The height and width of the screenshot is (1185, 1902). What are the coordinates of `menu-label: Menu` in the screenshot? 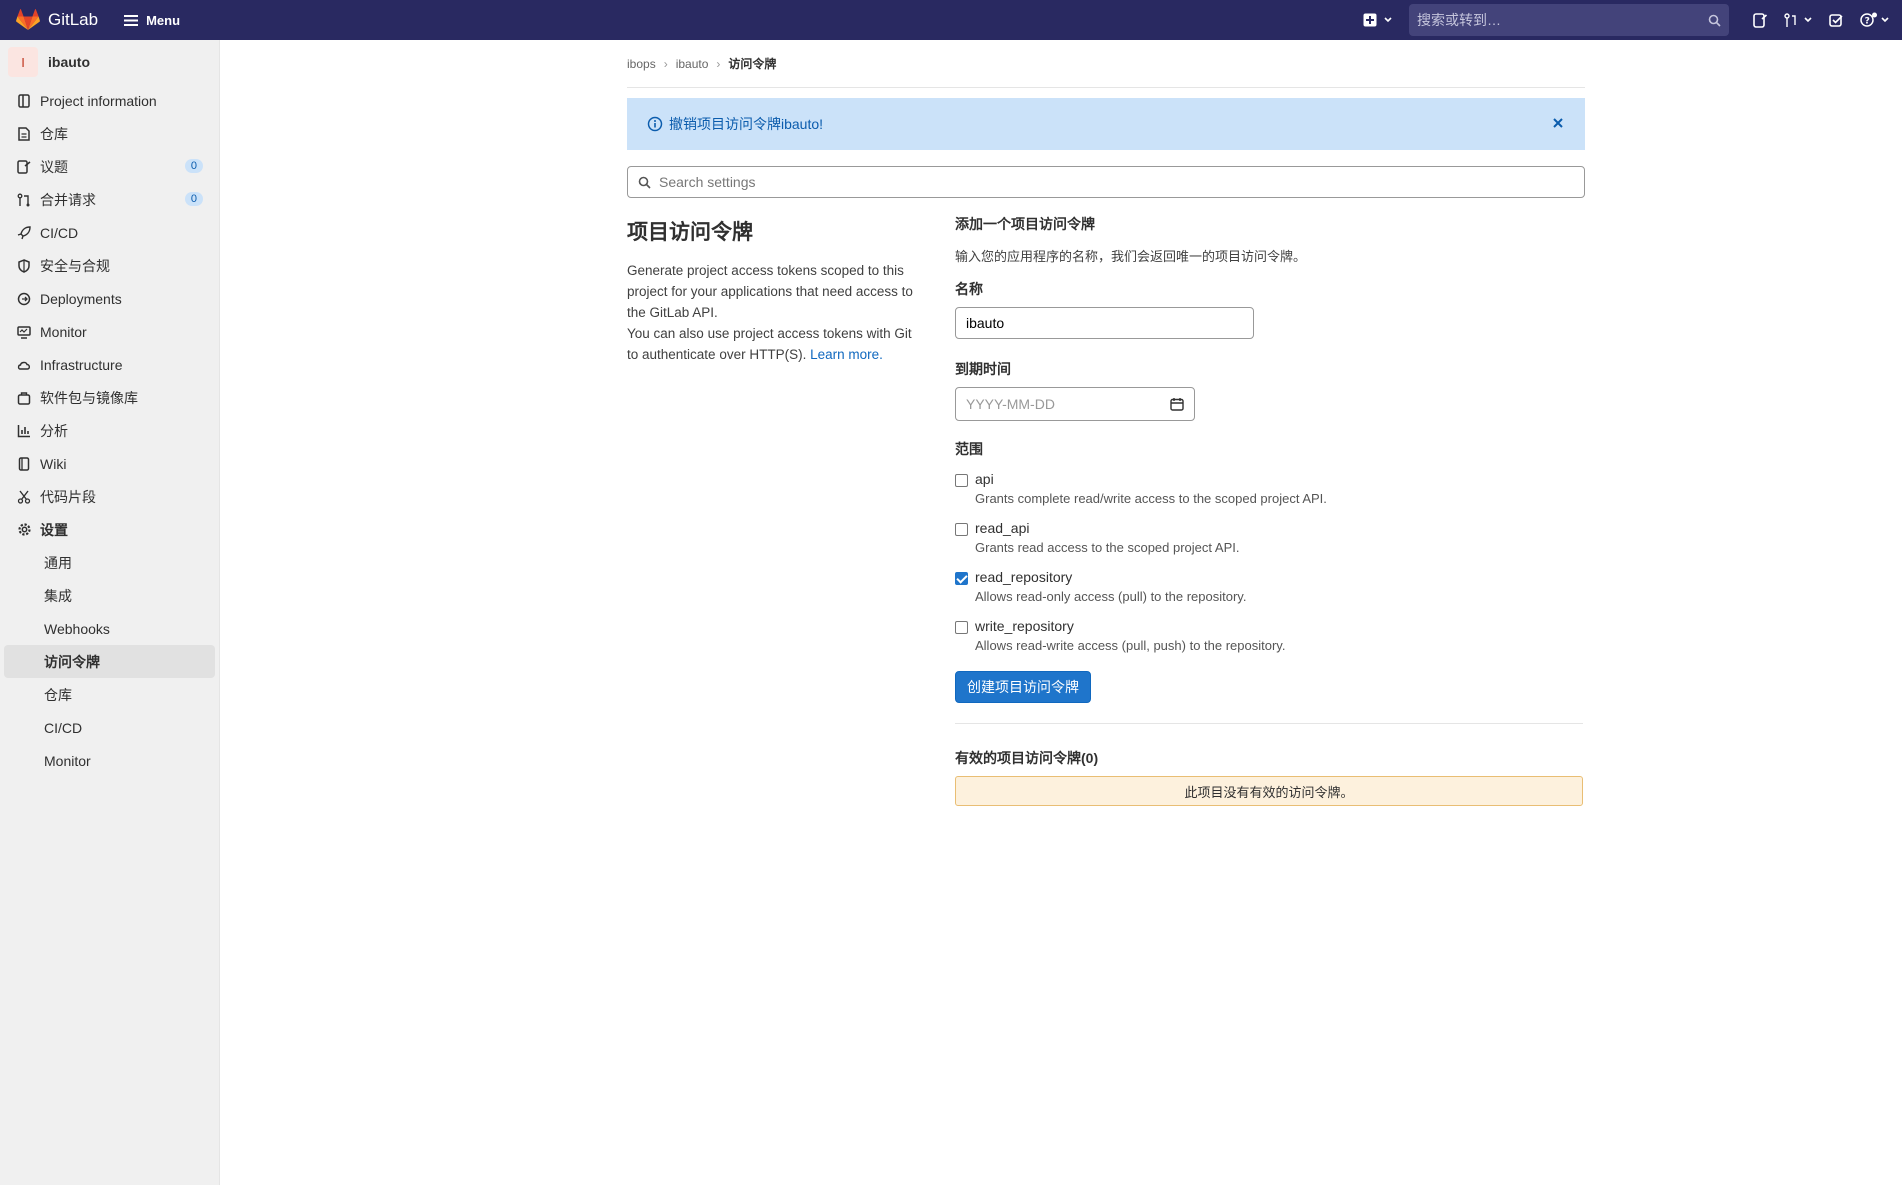 It's located at (163, 20).